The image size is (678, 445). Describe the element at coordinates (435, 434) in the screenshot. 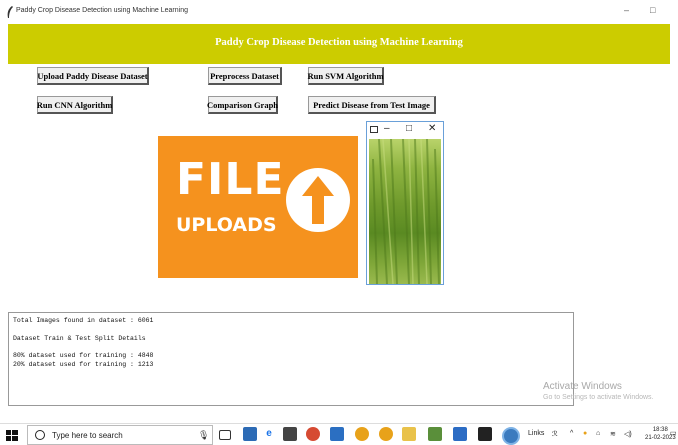

I see `paint-icon` at that location.